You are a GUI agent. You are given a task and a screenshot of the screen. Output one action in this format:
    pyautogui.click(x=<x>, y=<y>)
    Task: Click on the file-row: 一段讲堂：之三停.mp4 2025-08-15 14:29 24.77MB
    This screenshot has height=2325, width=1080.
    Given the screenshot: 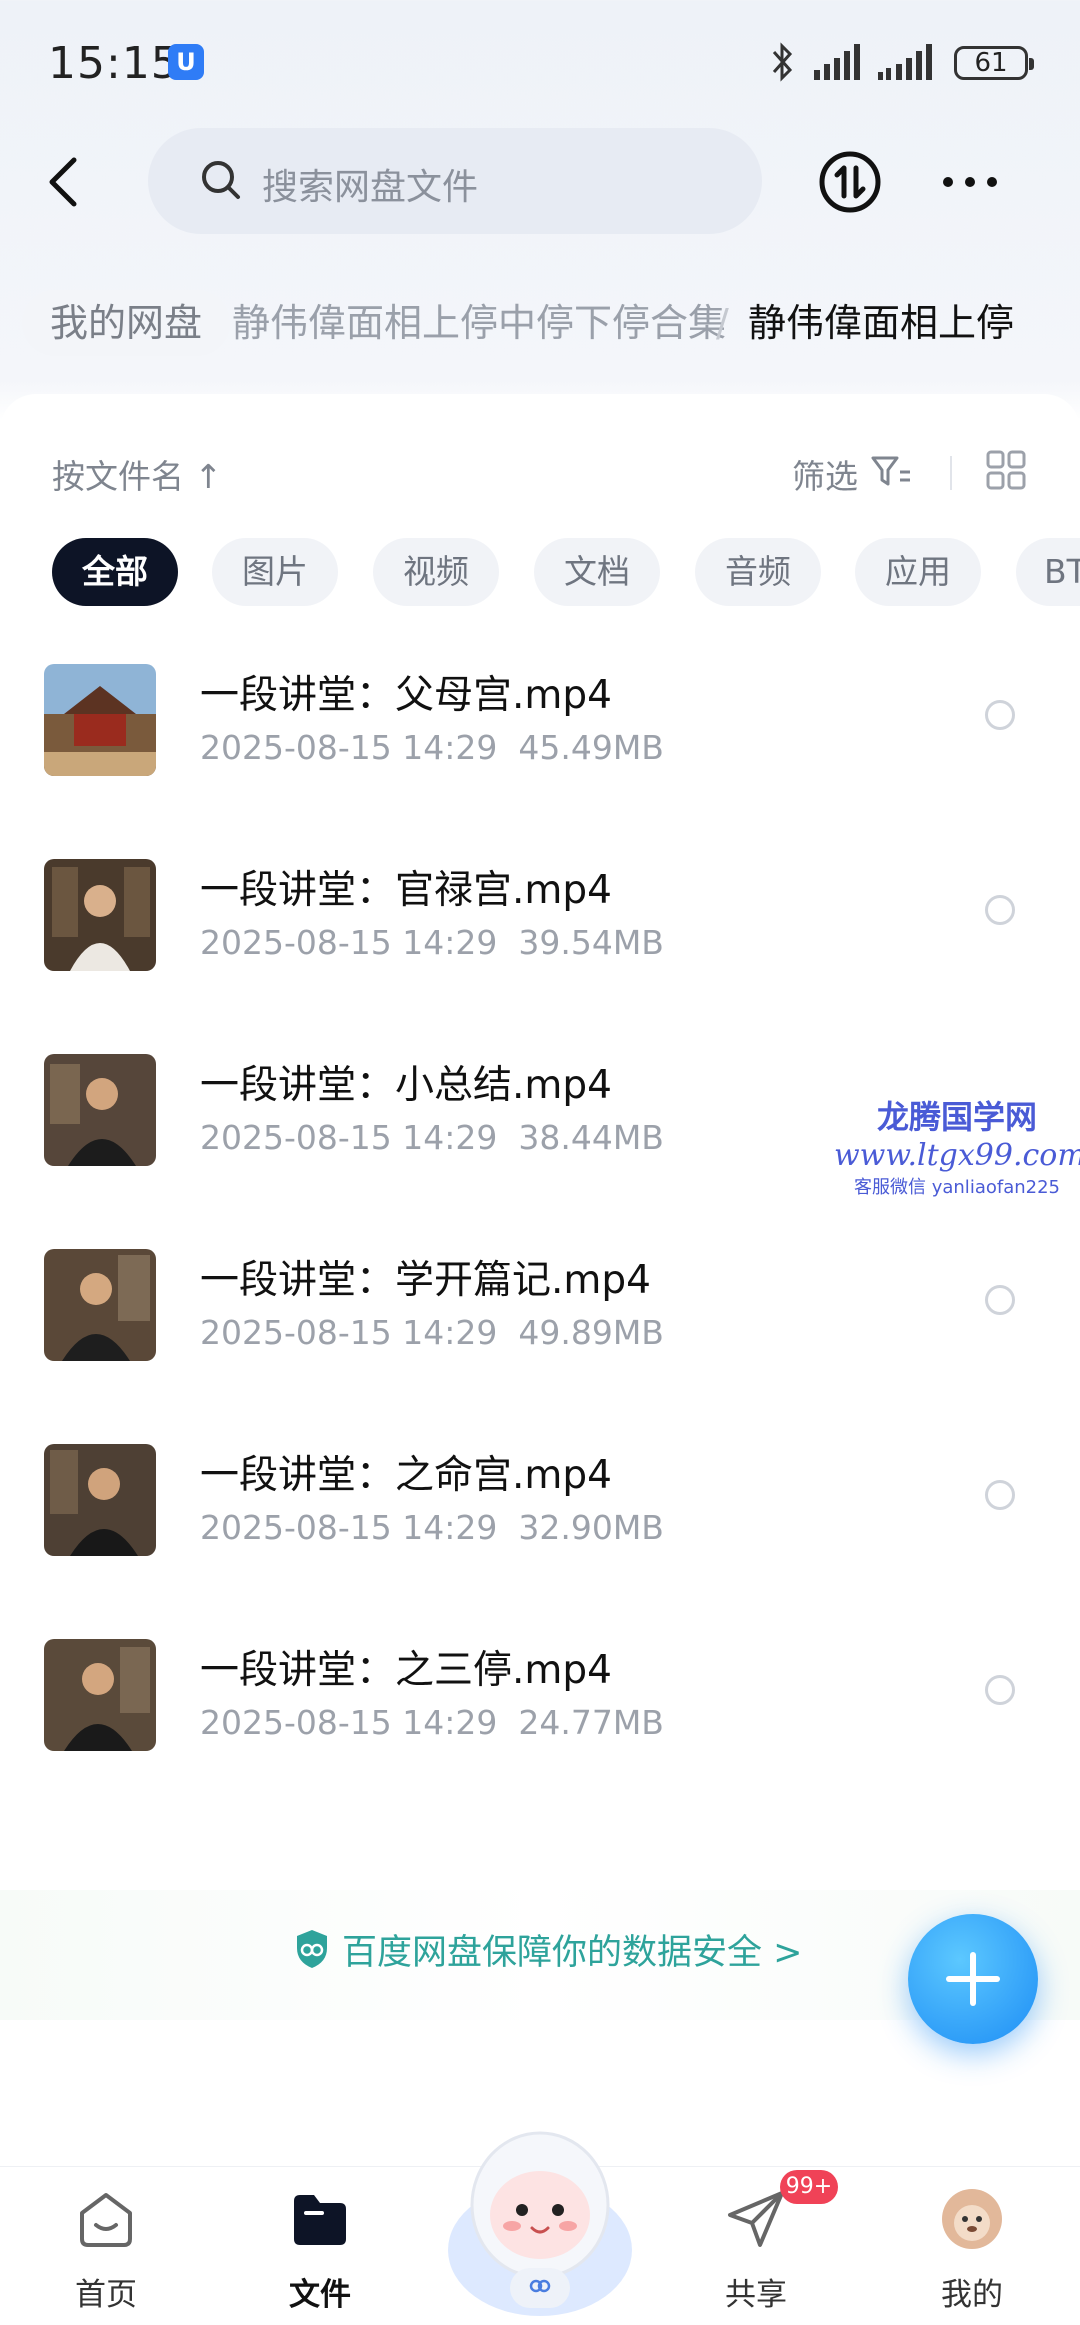 What is the action you would take?
    pyautogui.click(x=540, y=1717)
    